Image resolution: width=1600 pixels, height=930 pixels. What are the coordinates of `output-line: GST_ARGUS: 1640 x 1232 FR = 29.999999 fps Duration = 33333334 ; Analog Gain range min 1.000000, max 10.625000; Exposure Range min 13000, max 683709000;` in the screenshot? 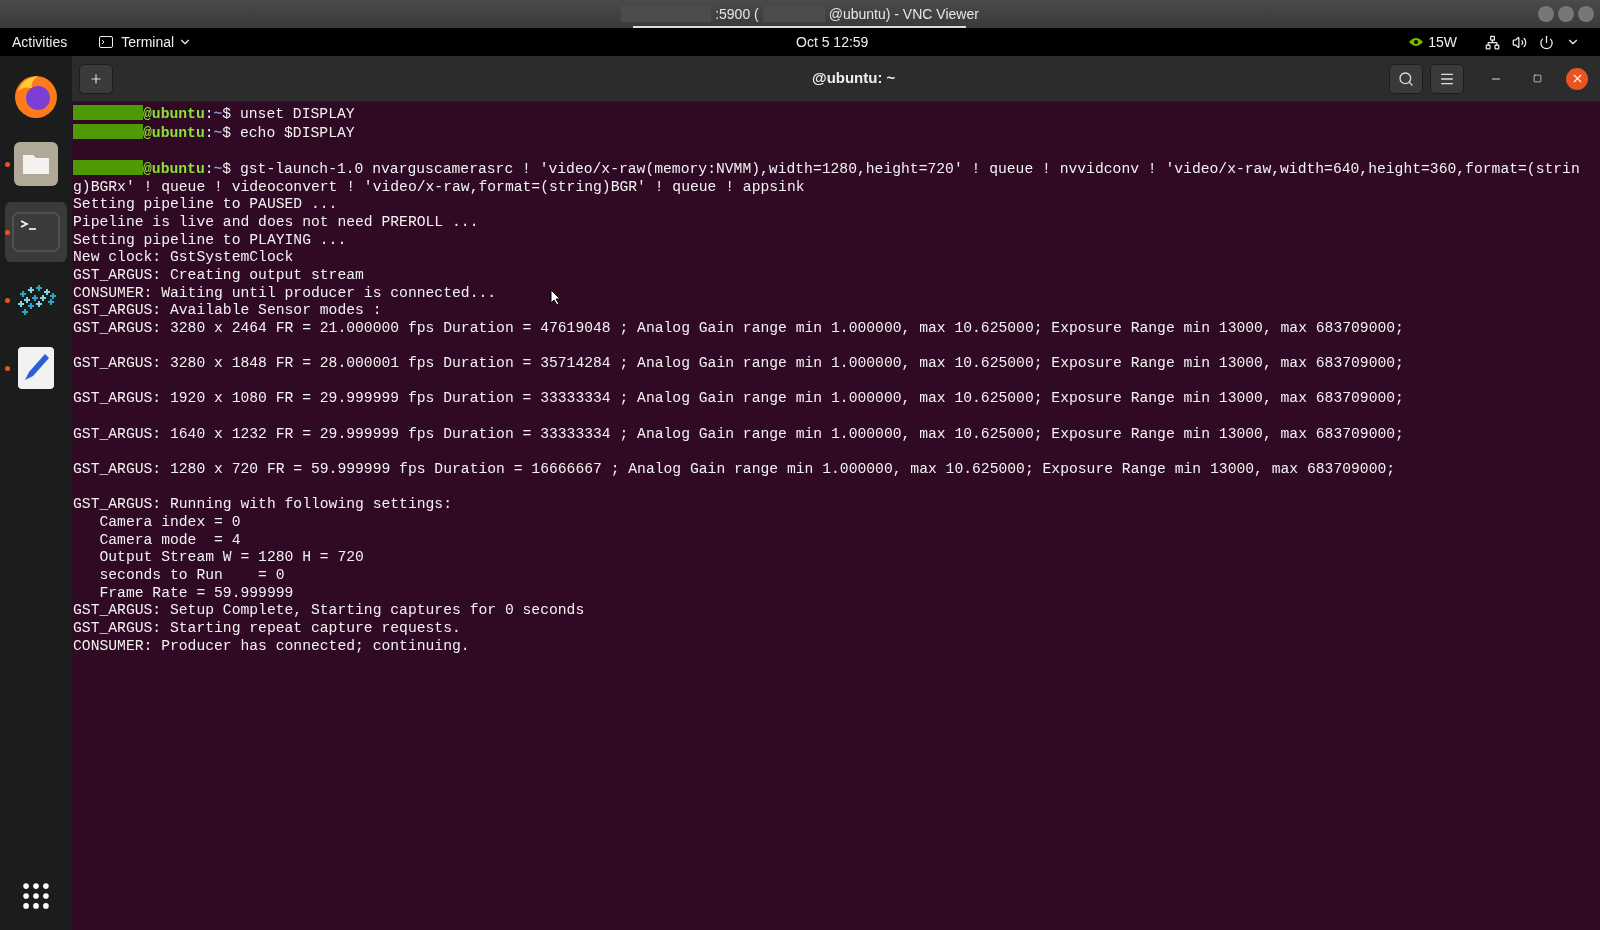 It's located at (738, 434).